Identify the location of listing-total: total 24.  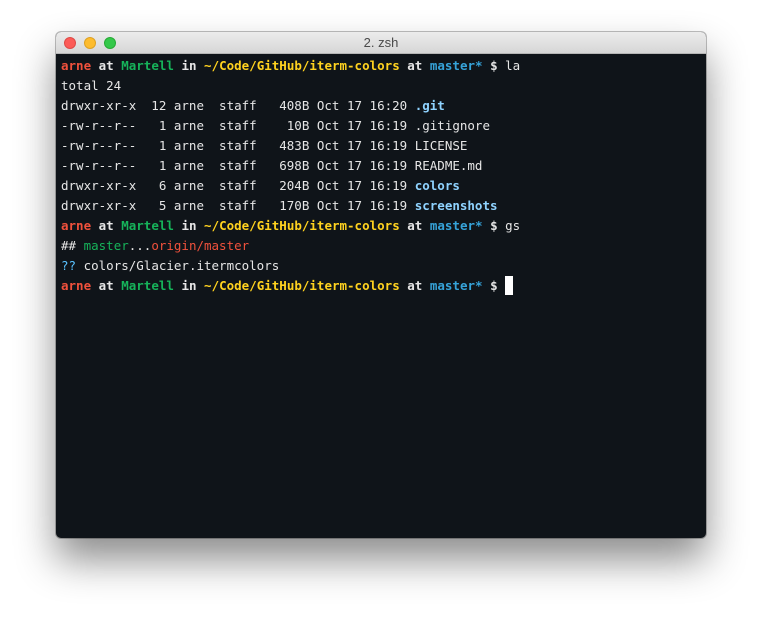
(91, 85).